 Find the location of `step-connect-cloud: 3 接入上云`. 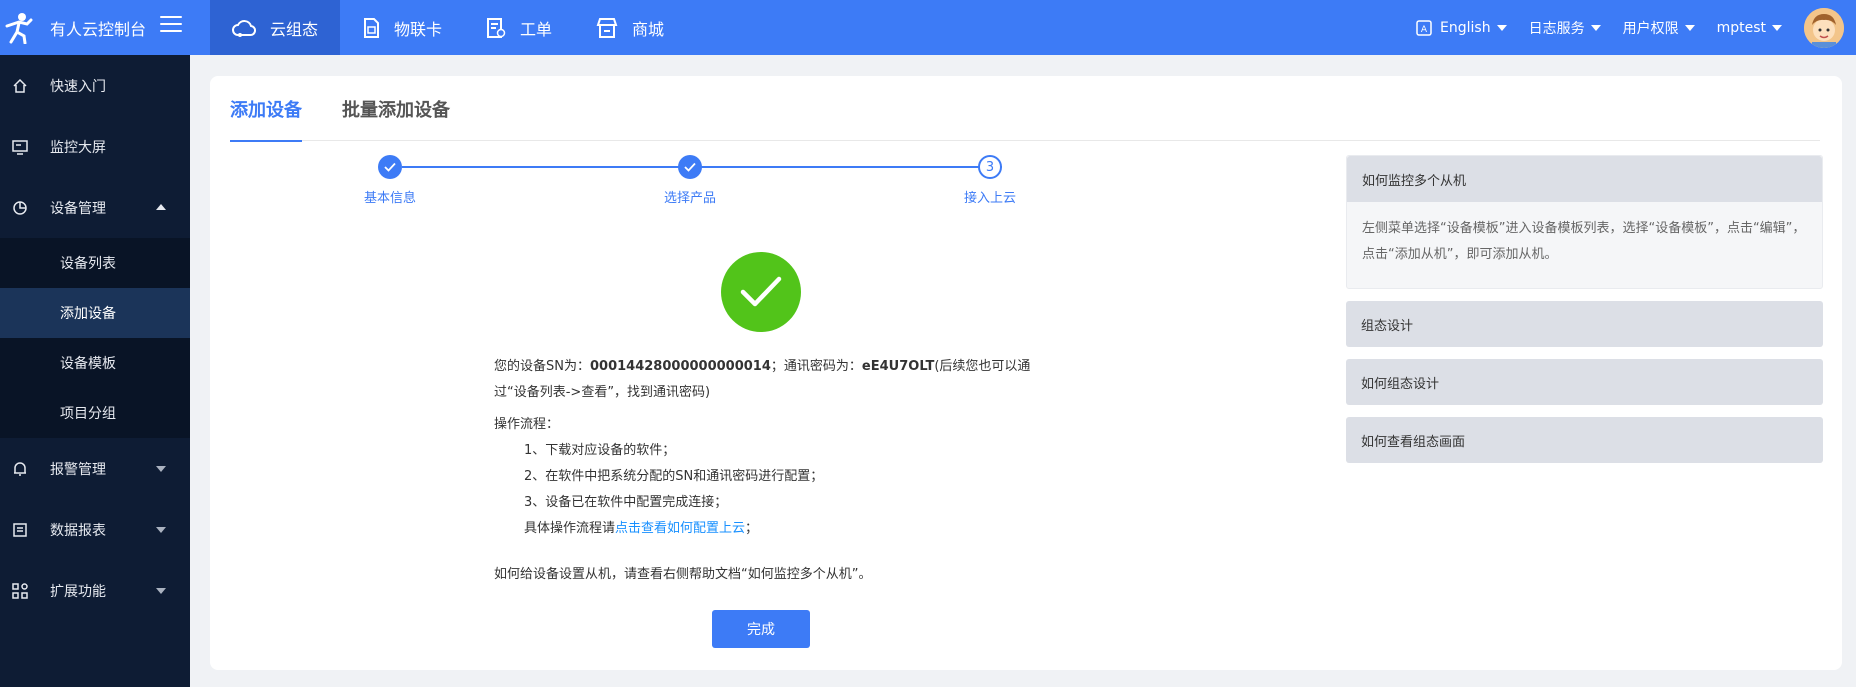

step-connect-cloud: 3 接入上云 is located at coordinates (990, 180).